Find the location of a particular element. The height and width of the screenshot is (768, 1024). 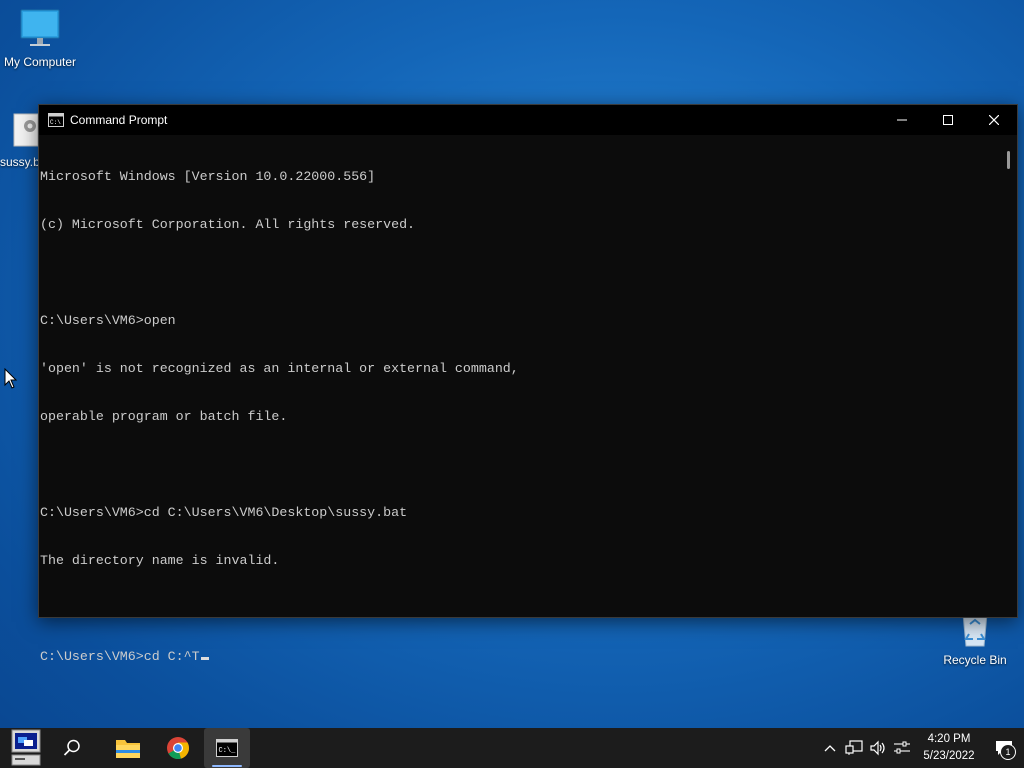

minimize-button is located at coordinates (902, 120).